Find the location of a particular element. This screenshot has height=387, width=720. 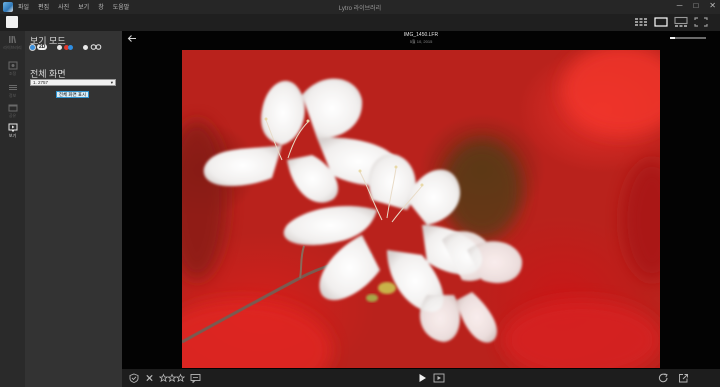

radio-anaglyph is located at coordinates (60, 47).